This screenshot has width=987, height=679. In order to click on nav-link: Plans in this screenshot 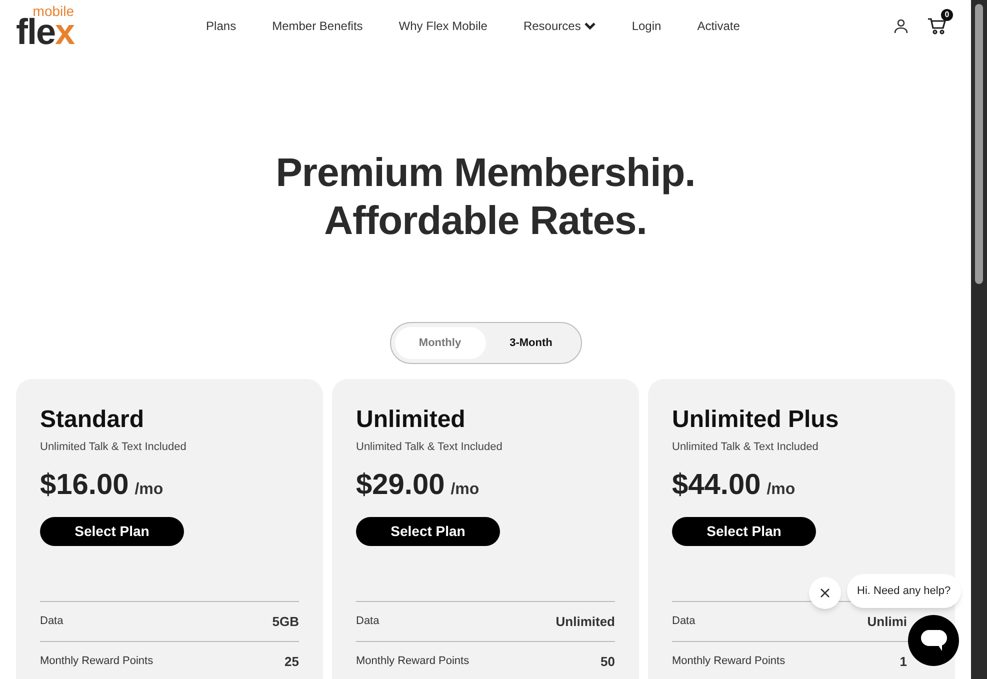, I will do `click(221, 25)`.